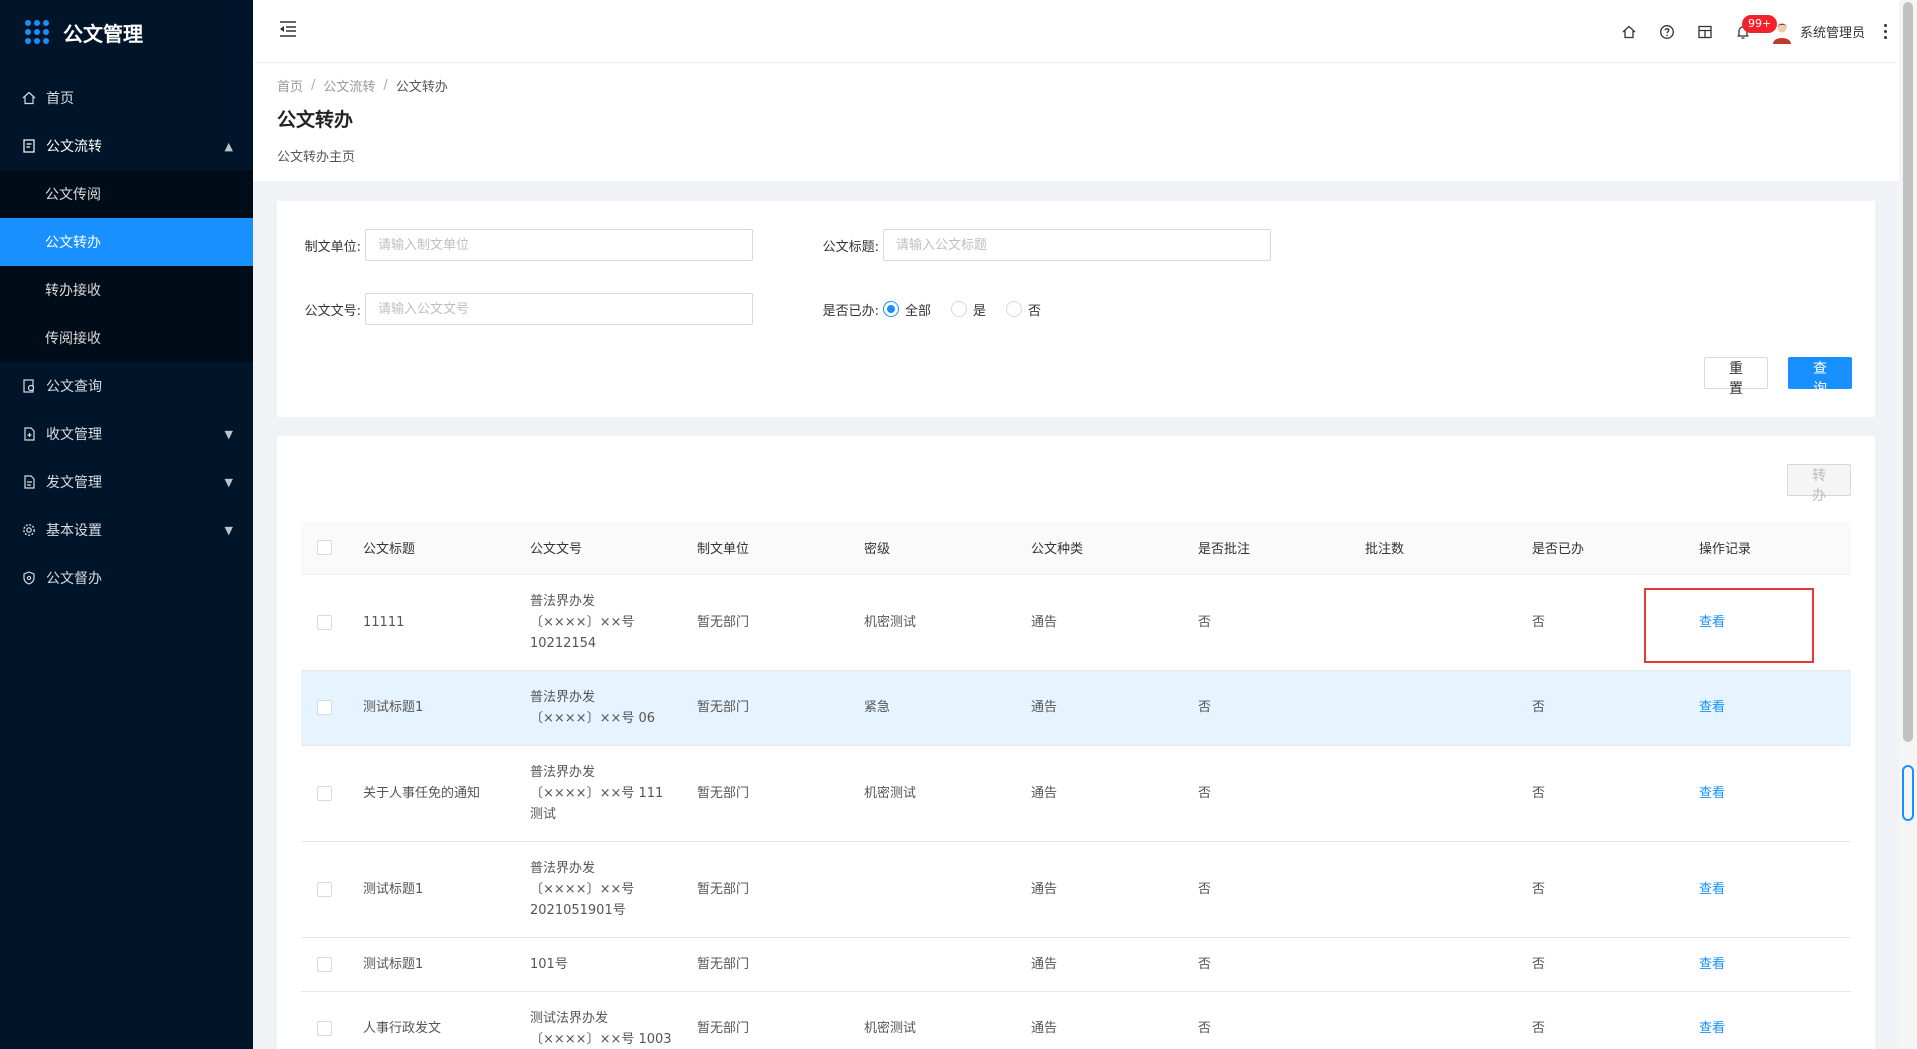 The image size is (1917, 1049). I want to click on breadcrumb-current: 公文转办, so click(421, 87).